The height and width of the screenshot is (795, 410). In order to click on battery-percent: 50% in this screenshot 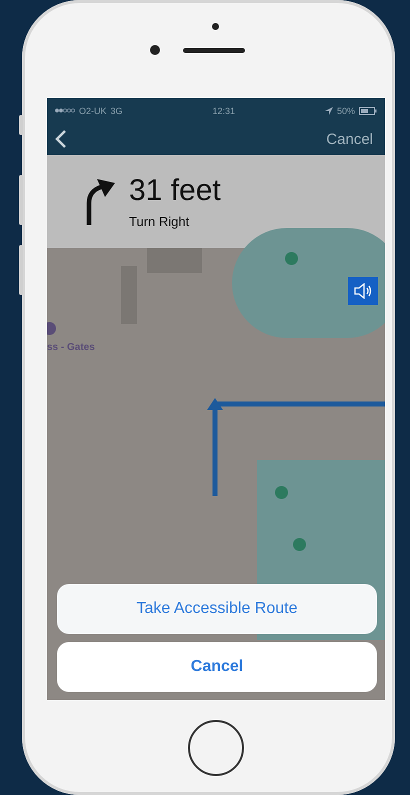, I will do `click(345, 111)`.